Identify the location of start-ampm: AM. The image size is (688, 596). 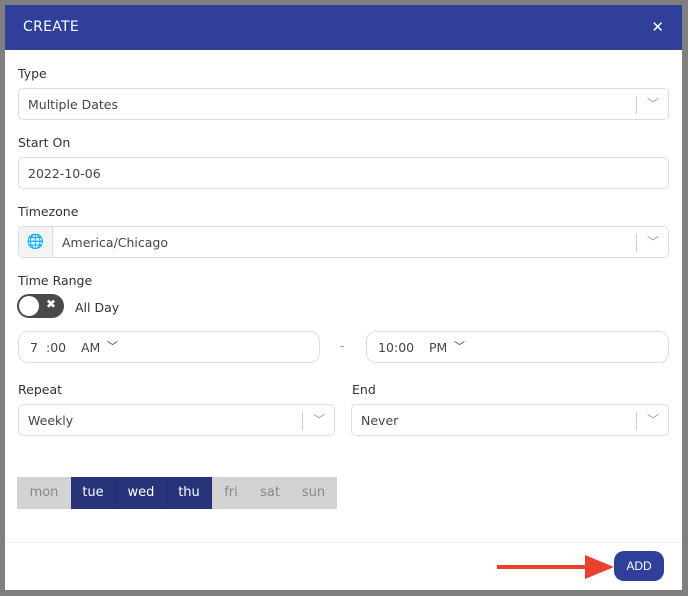
(90, 347).